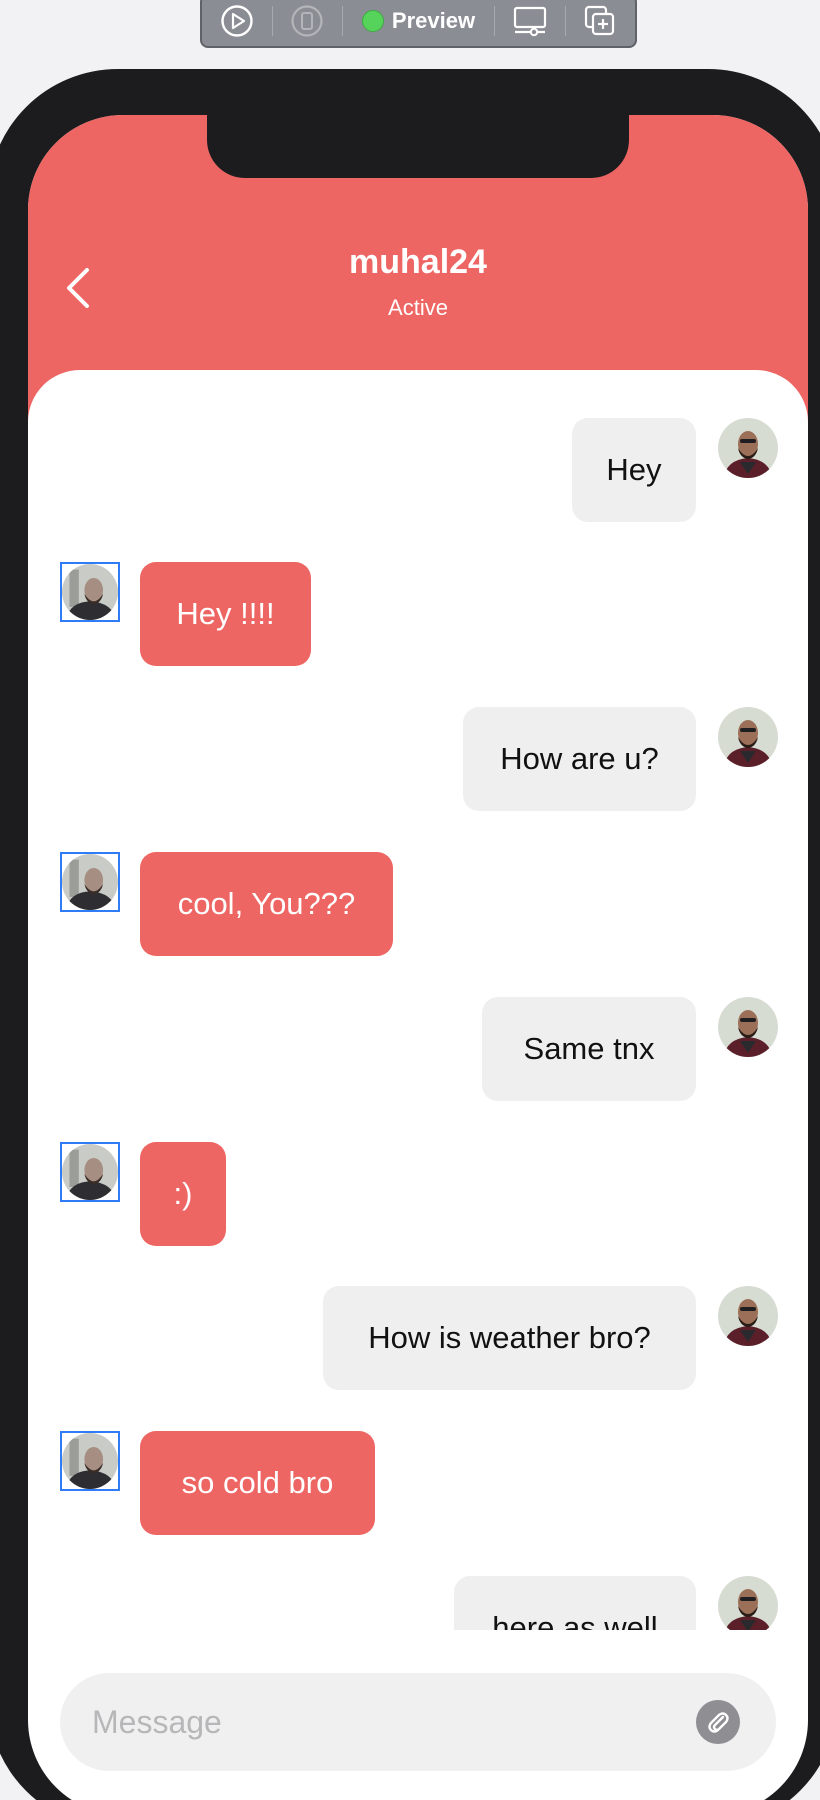 The image size is (820, 1800). I want to click on message-row: here as well, so click(418, 1603).